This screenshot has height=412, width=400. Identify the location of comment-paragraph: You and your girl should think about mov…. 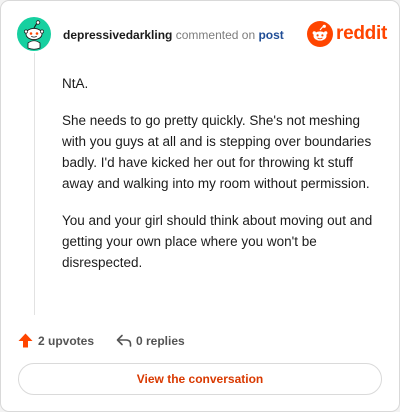
(217, 241).